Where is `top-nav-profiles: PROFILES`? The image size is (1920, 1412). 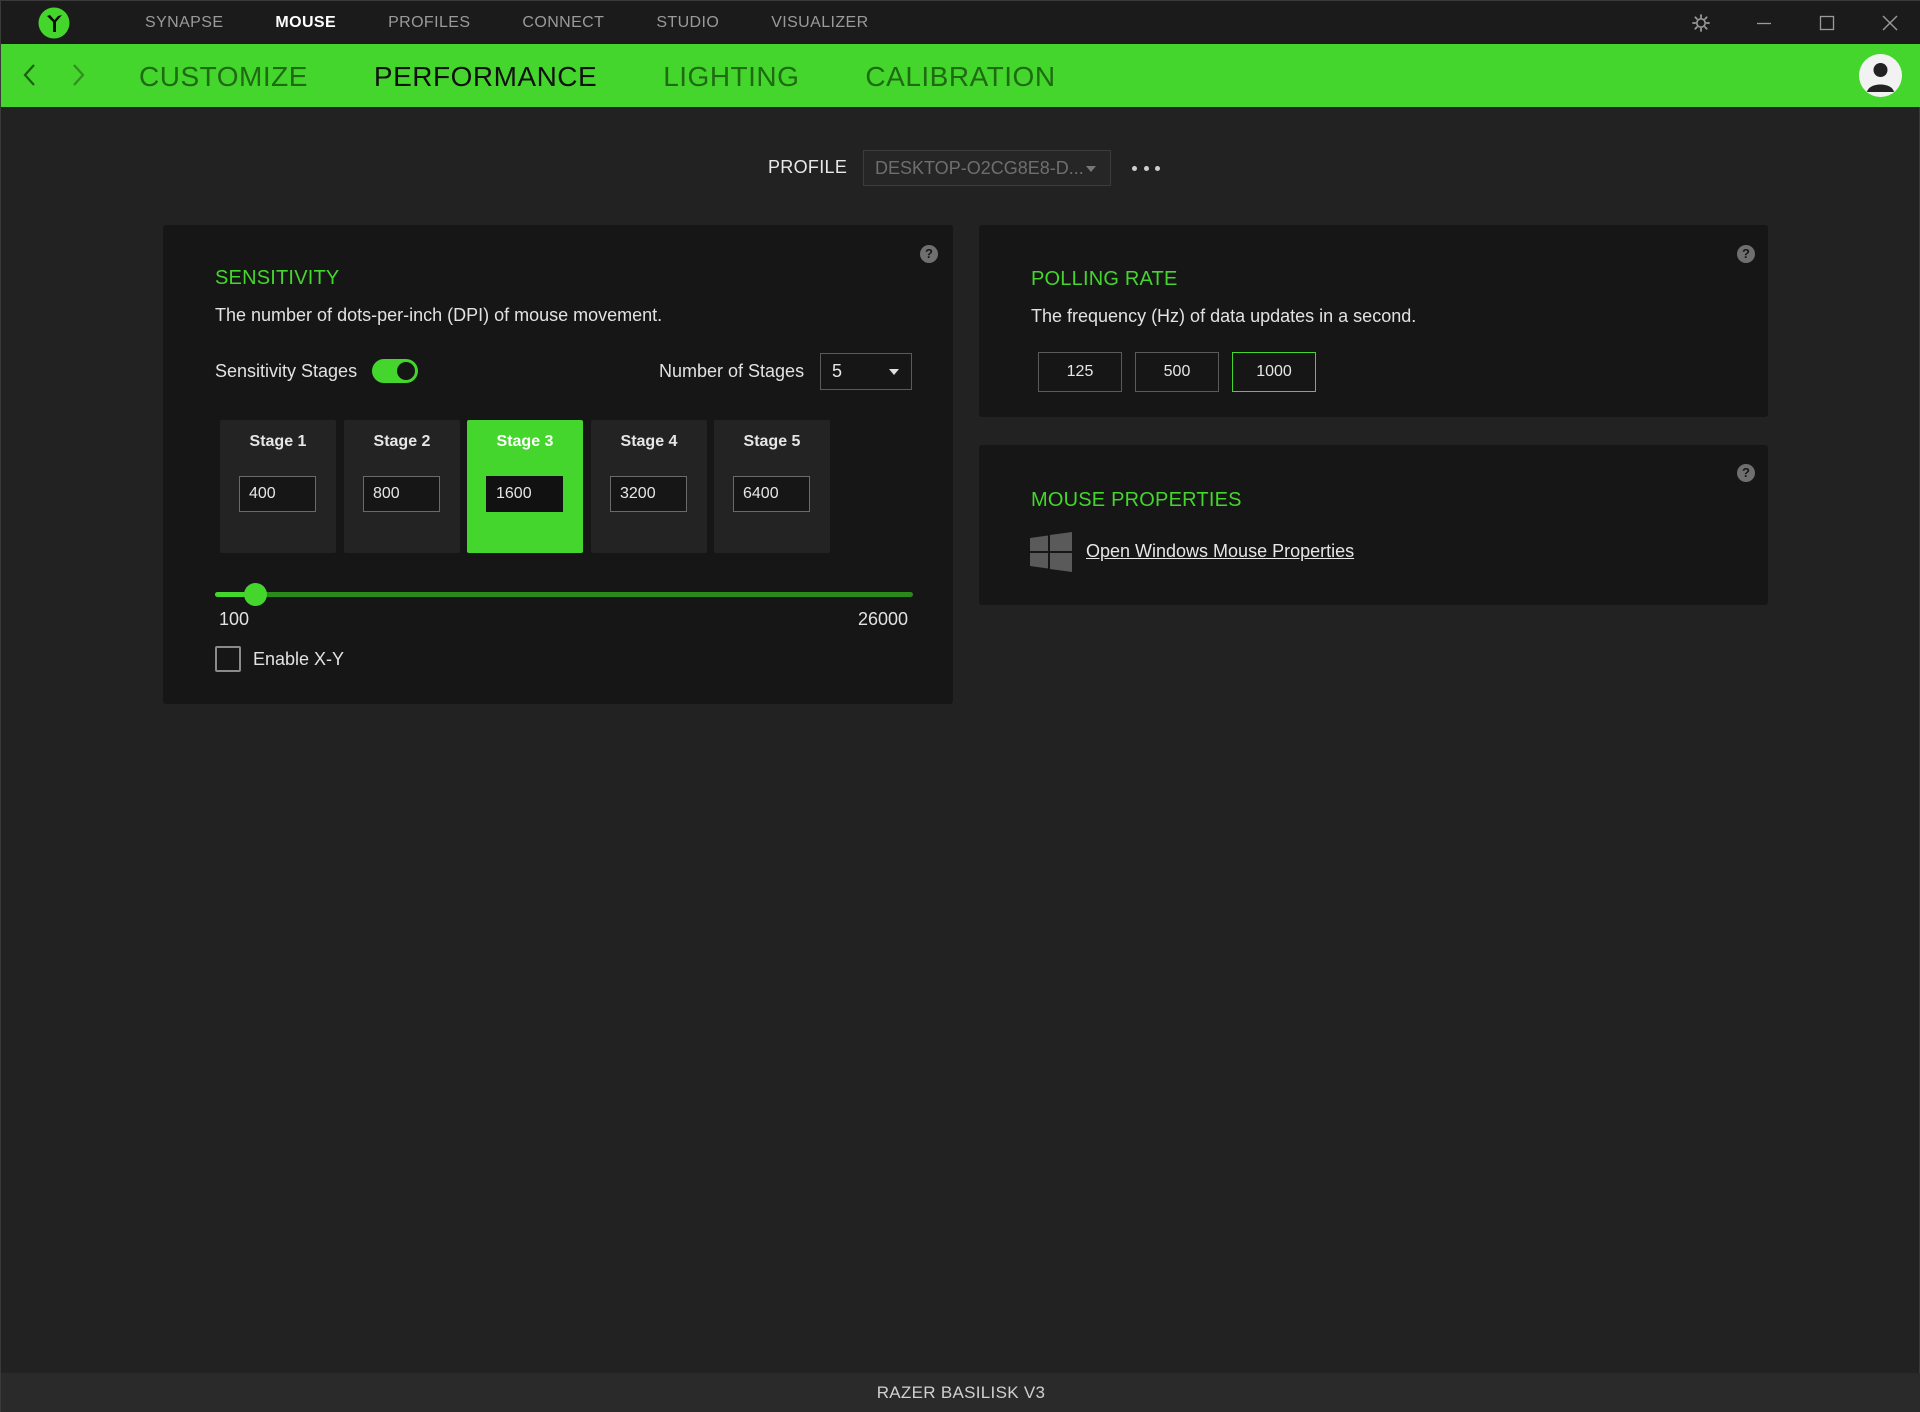
top-nav-profiles: PROFILES is located at coordinates (429, 22).